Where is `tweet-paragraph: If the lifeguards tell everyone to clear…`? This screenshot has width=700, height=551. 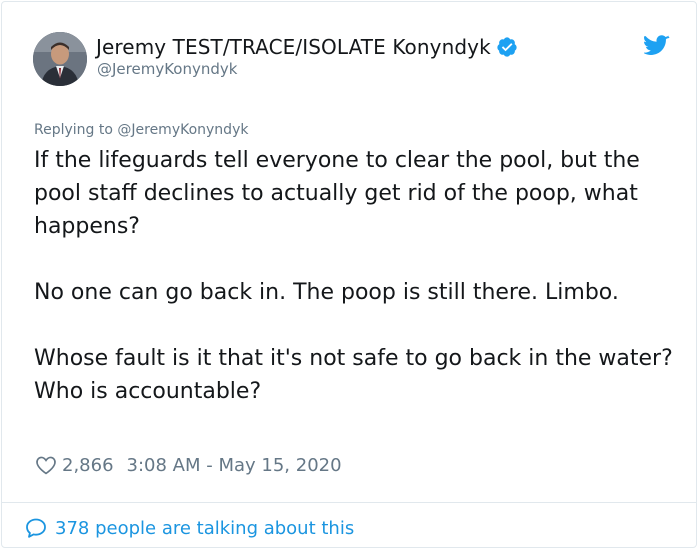 tweet-paragraph: If the lifeguards tell everyone to clear… is located at coordinates (337, 193).